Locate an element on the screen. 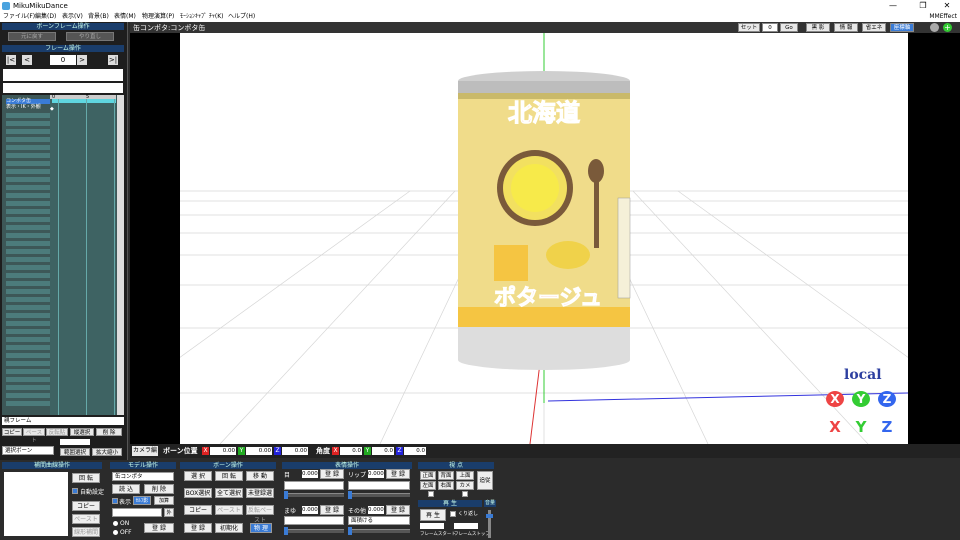 This screenshot has width=960, height=540. angle-x-input: 0.0 is located at coordinates (351, 451).